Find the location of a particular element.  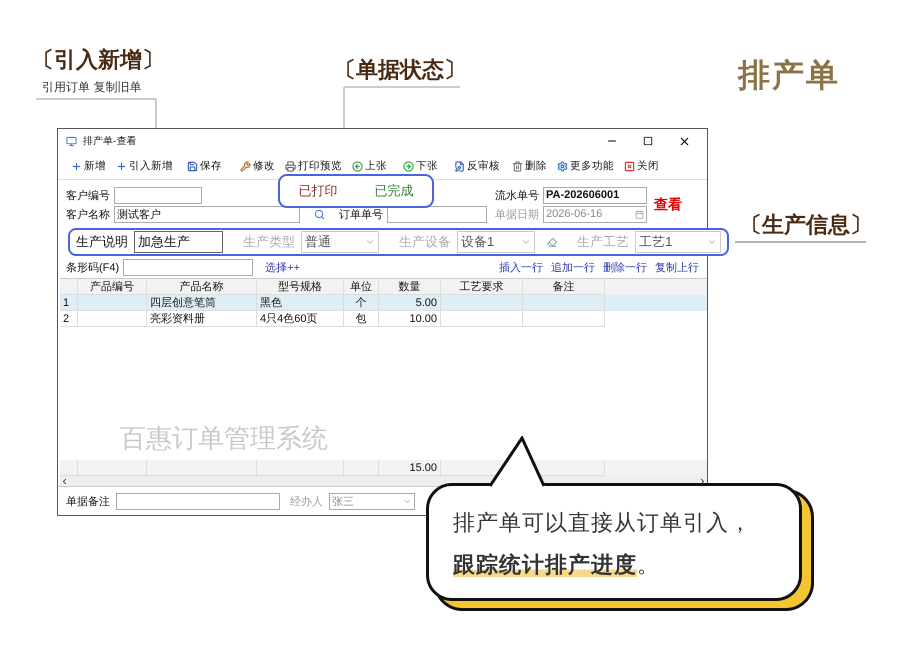

toolbar-button: 打印预览 is located at coordinates (313, 166).